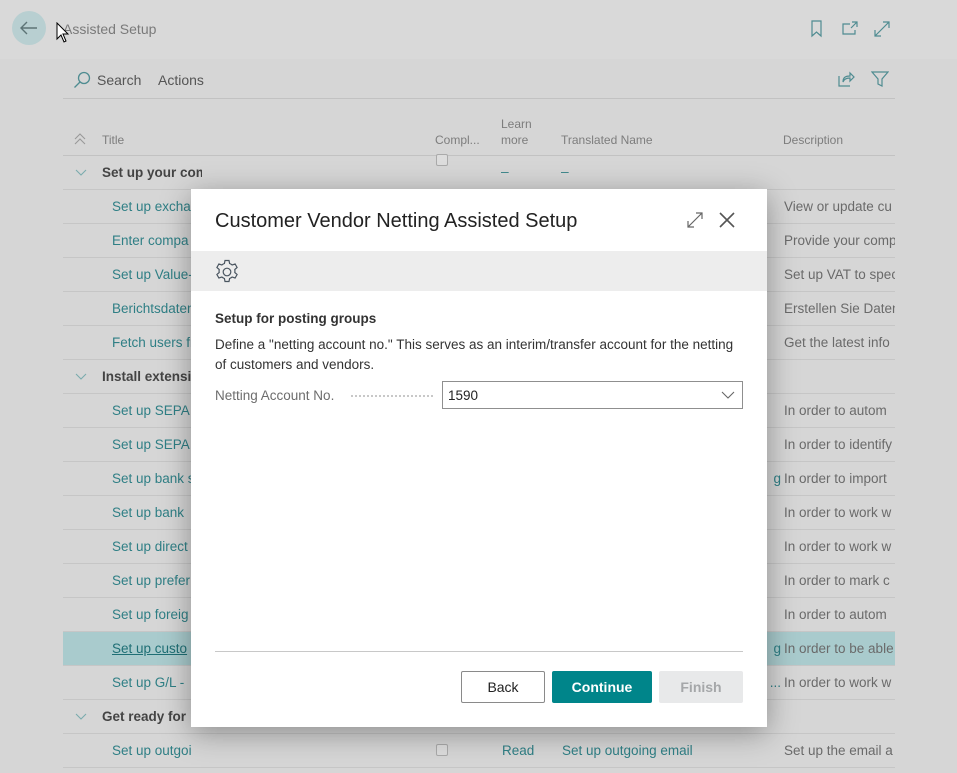 The width and height of the screenshot is (957, 773). What do you see at coordinates (113, 140) in the screenshot?
I see `header-title: Title` at bounding box center [113, 140].